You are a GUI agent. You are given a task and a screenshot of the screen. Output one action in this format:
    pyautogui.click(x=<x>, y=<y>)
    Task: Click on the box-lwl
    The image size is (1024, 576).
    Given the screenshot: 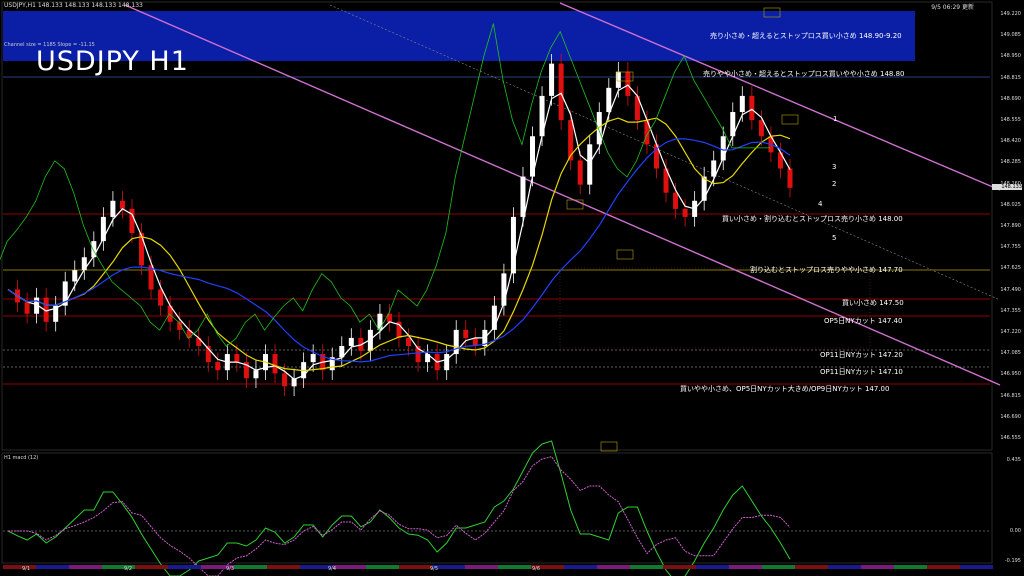 What is the action you would take?
    pyautogui.click(x=609, y=446)
    